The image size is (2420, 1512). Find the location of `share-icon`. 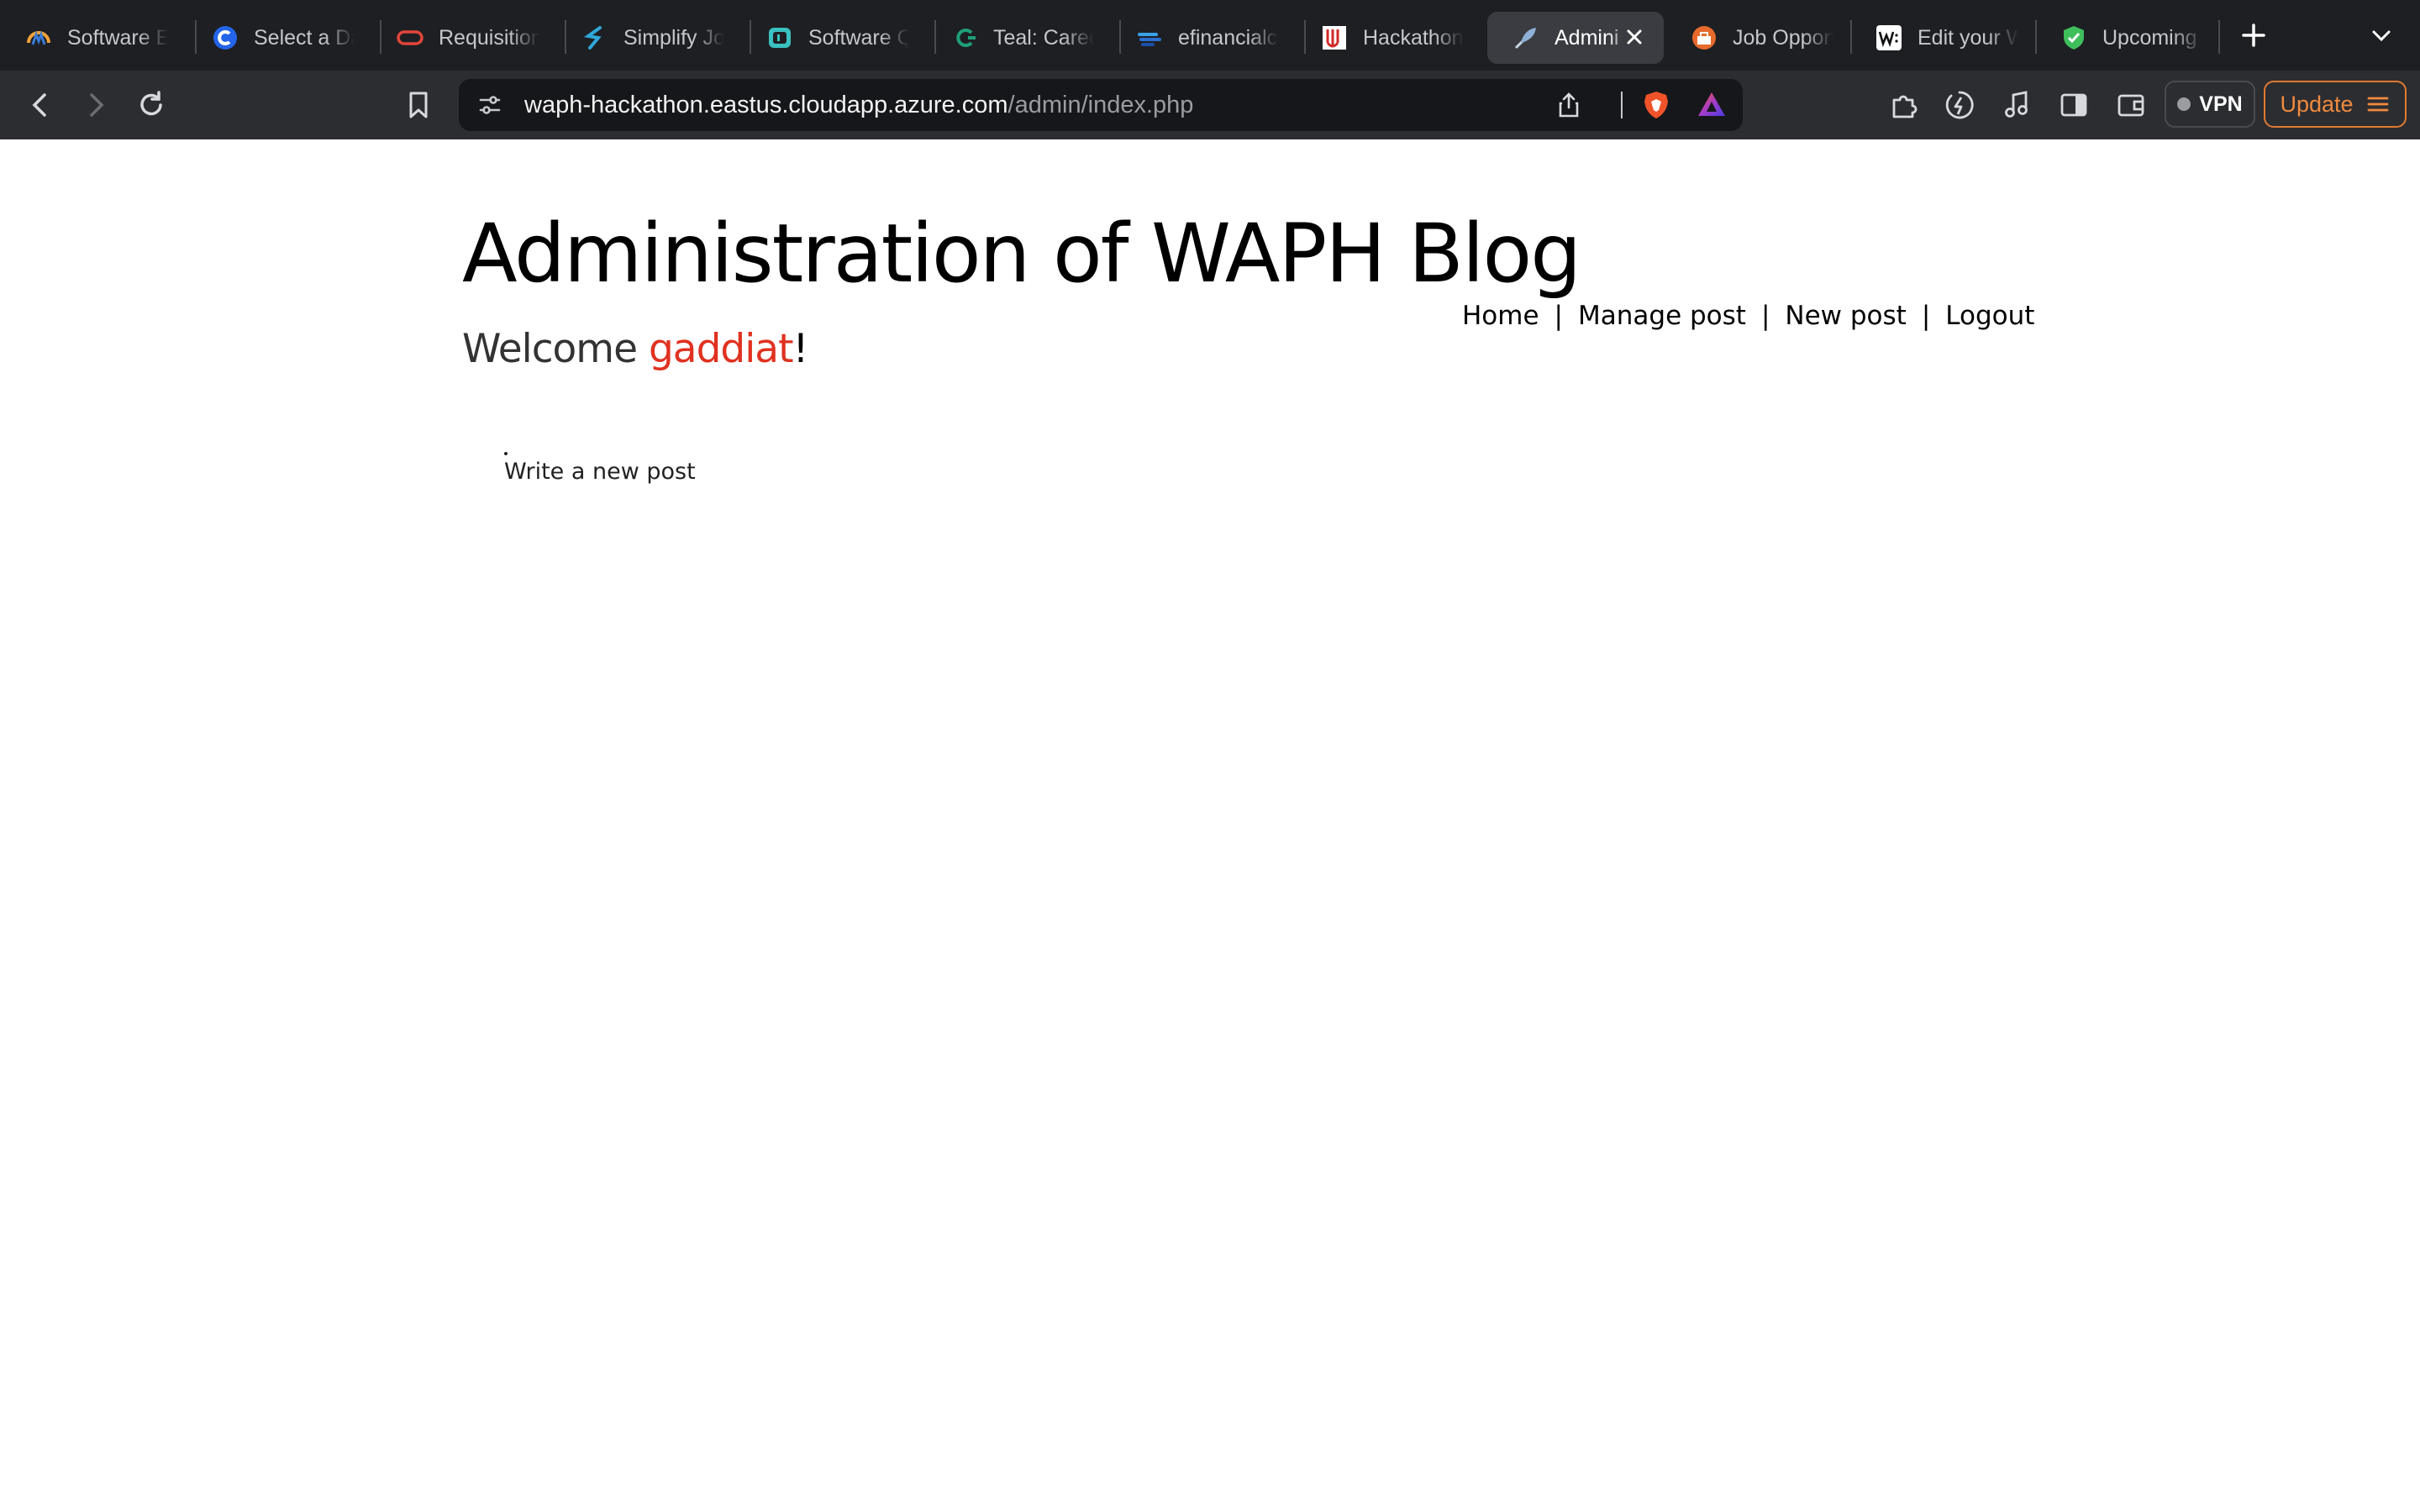

share-icon is located at coordinates (1569, 105).